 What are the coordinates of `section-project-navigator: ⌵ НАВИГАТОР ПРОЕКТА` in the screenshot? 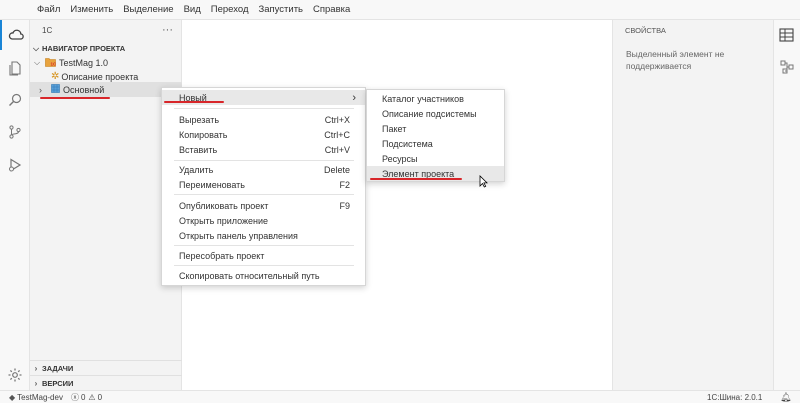 It's located at (106, 48).